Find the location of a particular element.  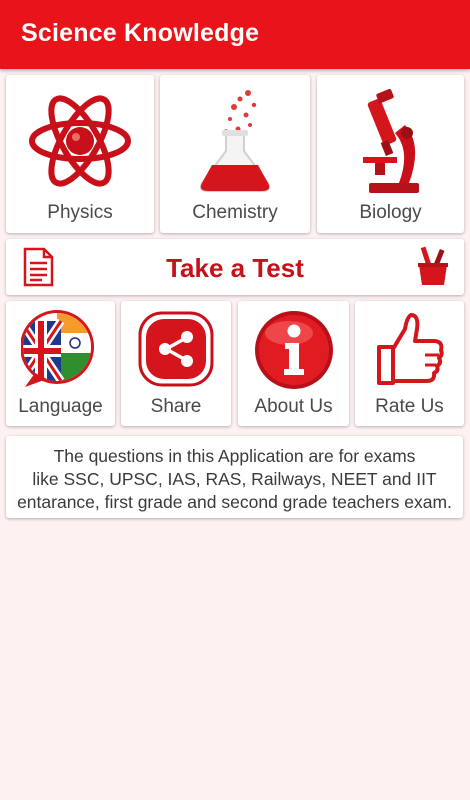

share-card: Share is located at coordinates (176, 363).